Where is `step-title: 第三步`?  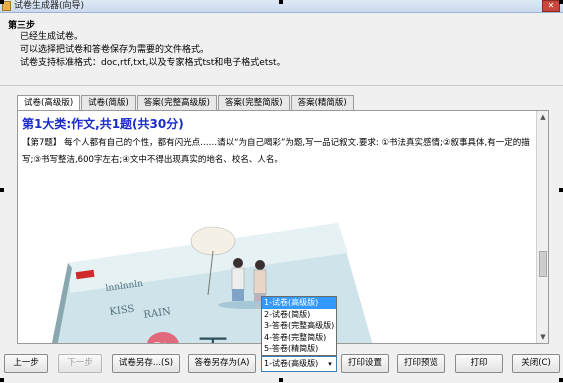
step-title: 第三步 is located at coordinates (22, 26).